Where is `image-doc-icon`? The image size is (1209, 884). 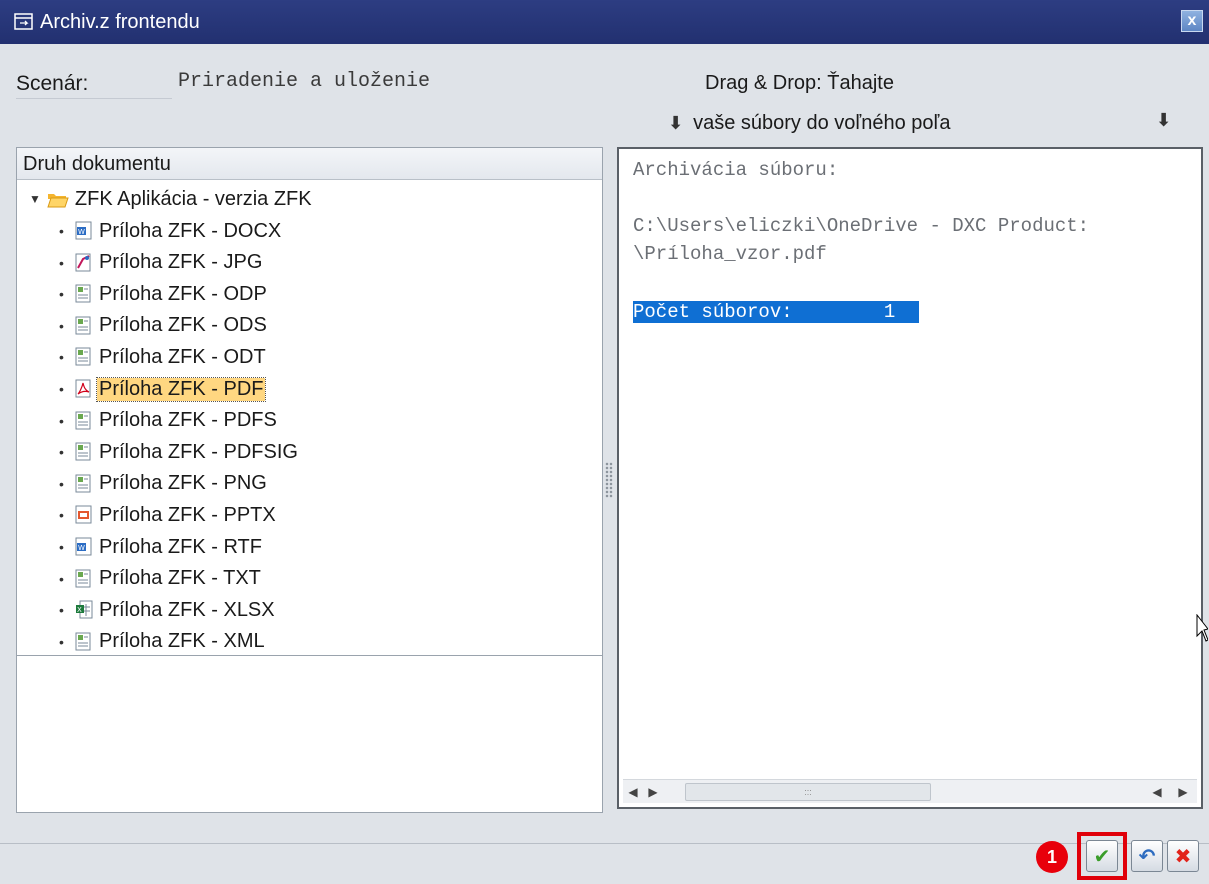
image-doc-icon is located at coordinates (84, 263).